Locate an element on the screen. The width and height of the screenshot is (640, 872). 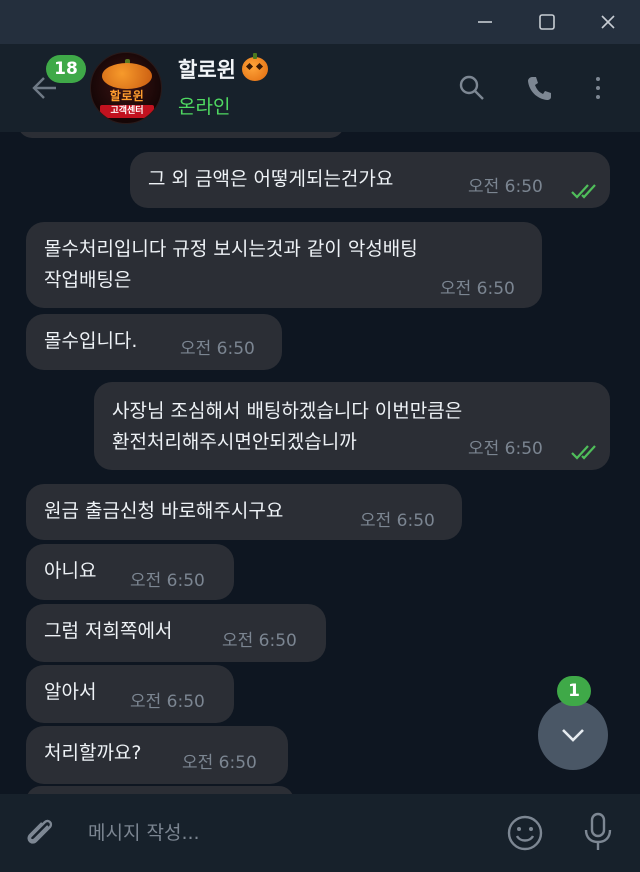
microphone-icon is located at coordinates (598, 832).